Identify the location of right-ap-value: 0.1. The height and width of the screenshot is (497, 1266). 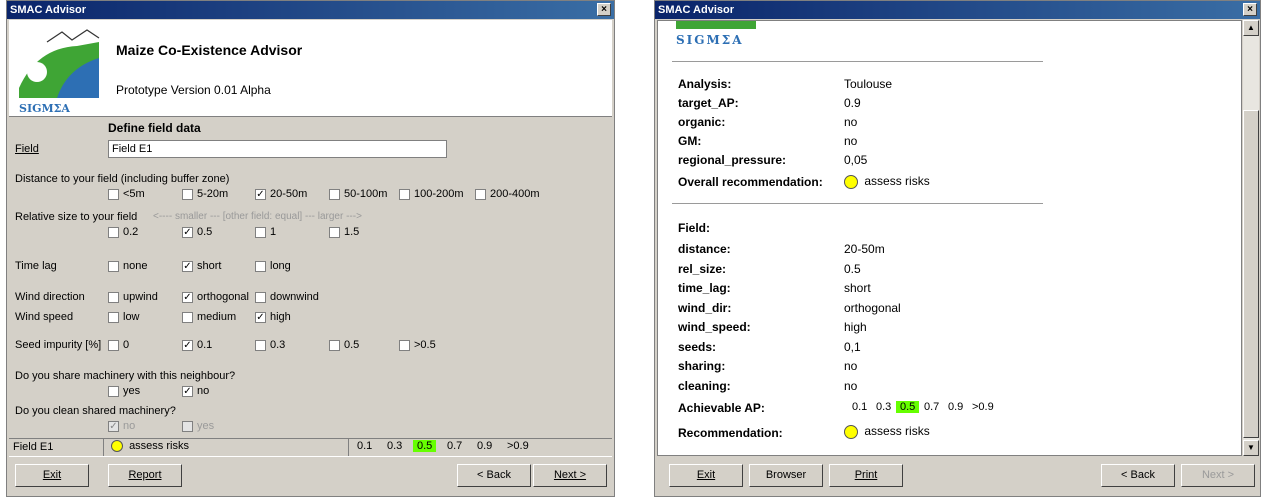
(860, 407).